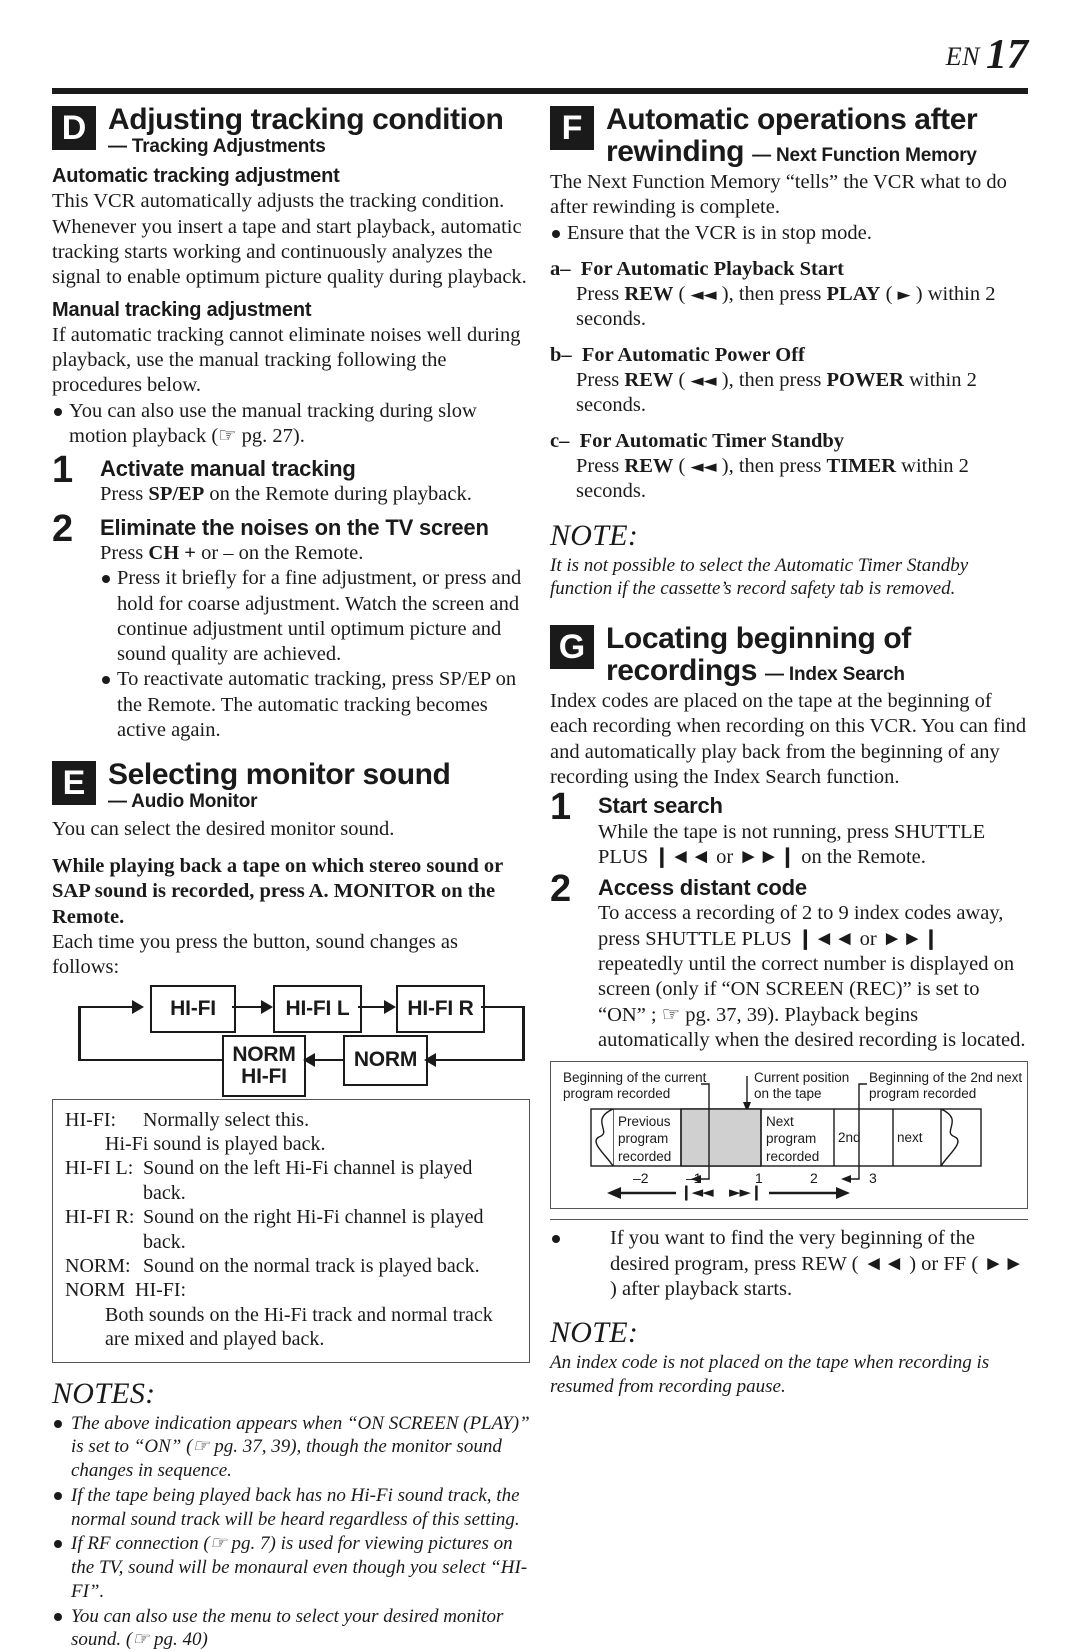  What do you see at coordinates (217, 146) in the screenshot?
I see `section-d-subtitle: — Tracking Adjustments` at bounding box center [217, 146].